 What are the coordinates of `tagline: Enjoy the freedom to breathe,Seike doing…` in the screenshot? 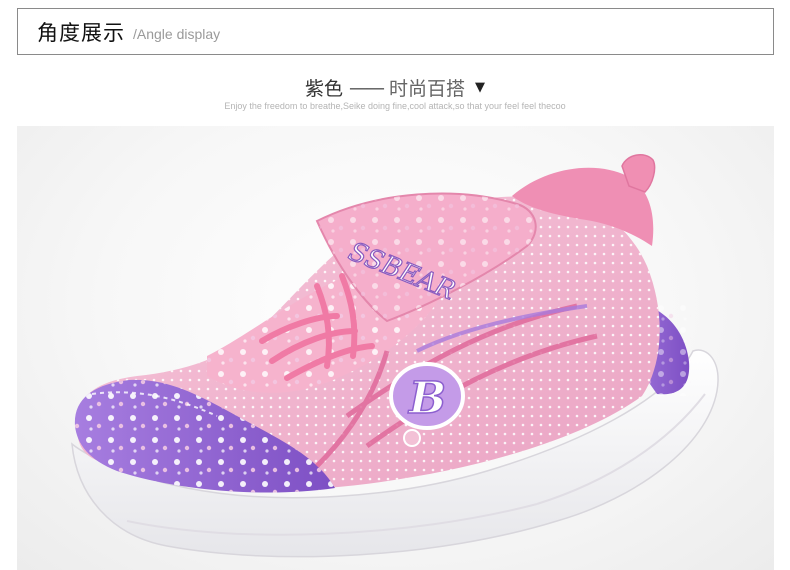 It's located at (395, 106).